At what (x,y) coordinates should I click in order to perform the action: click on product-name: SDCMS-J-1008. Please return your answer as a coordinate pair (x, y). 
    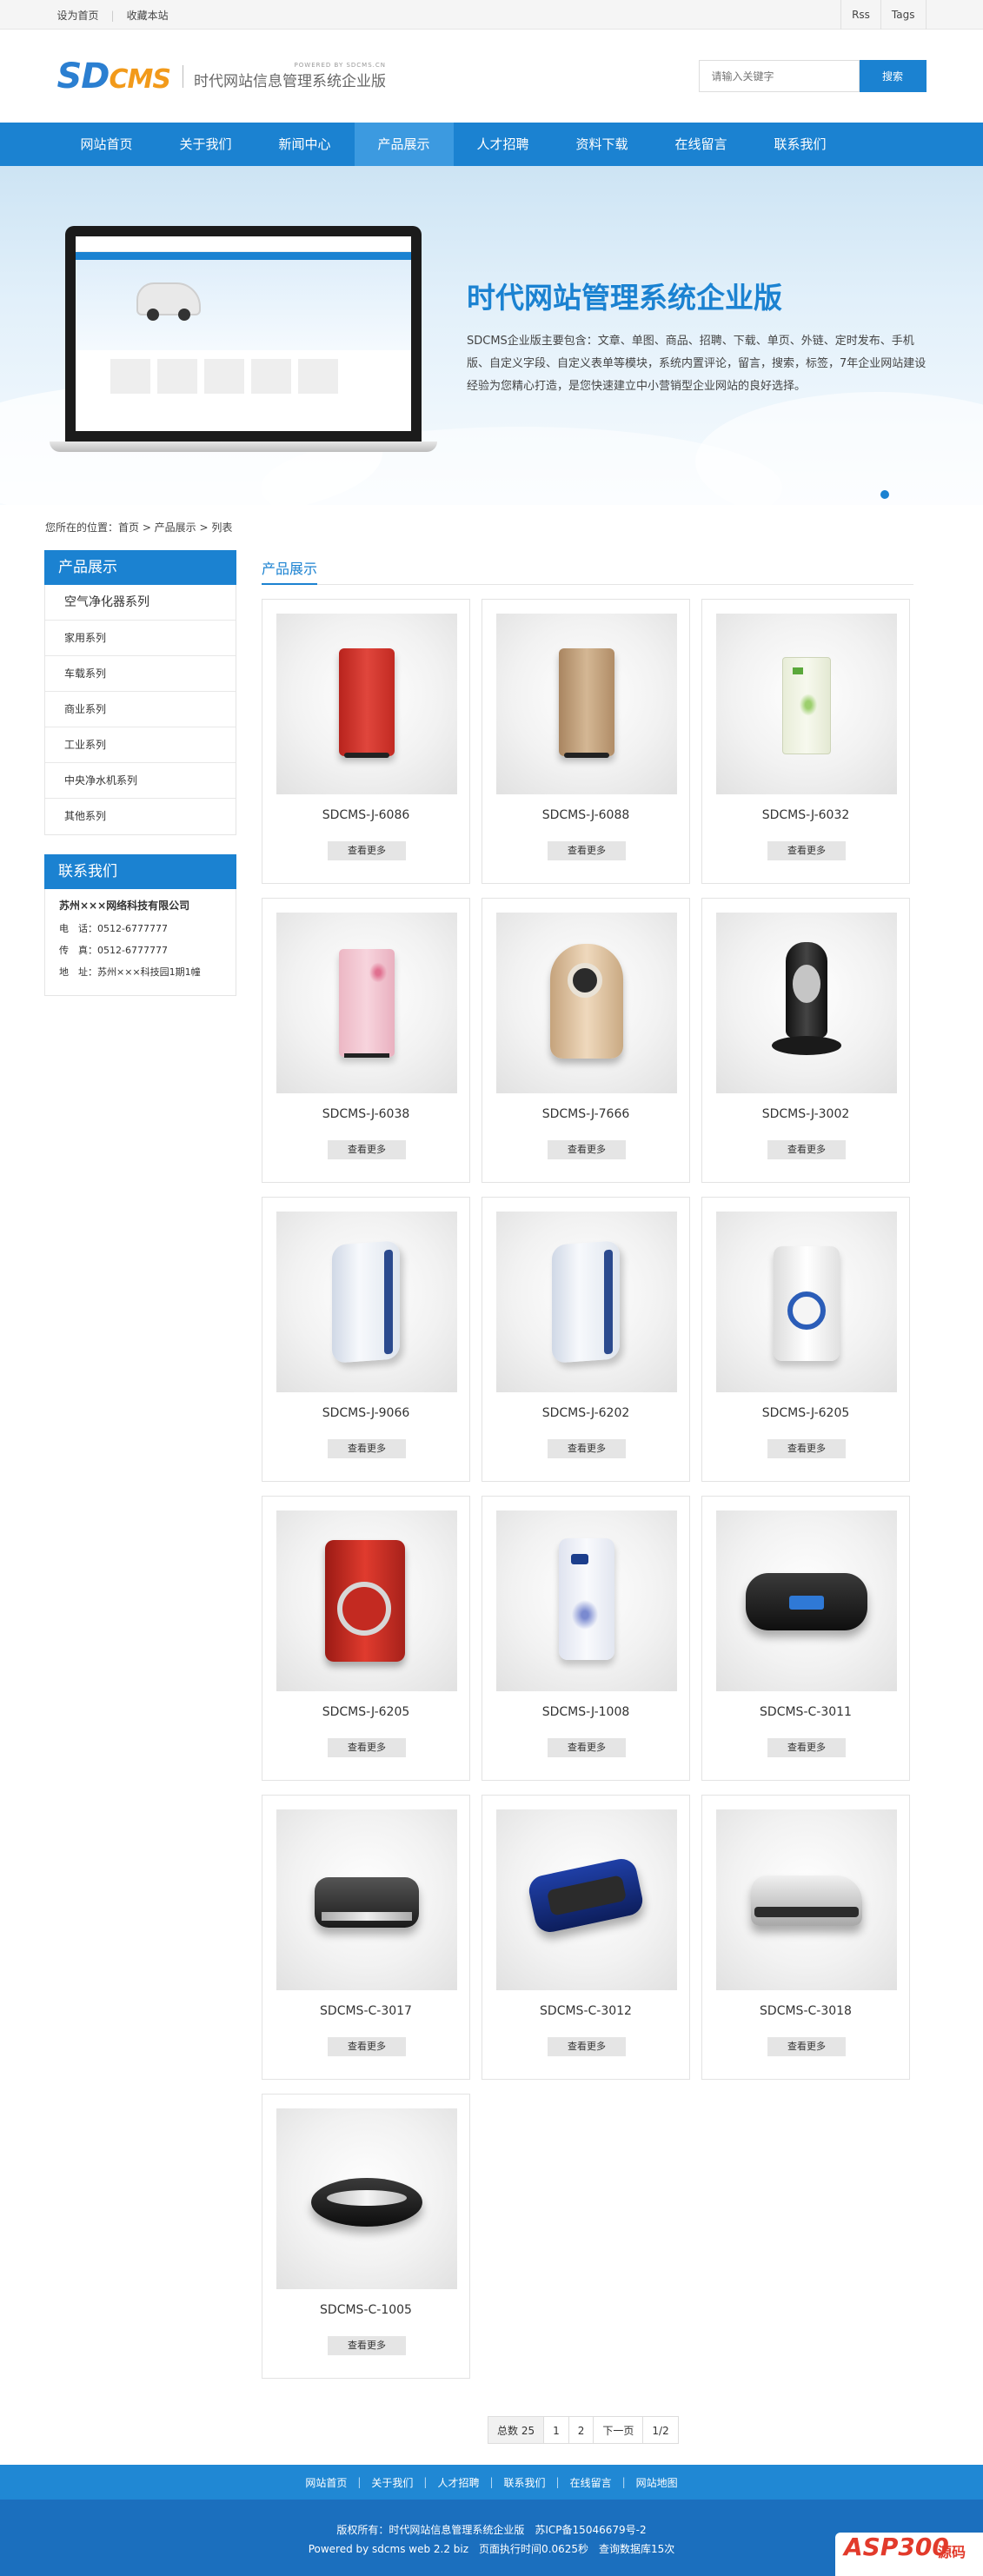
    Looking at the image, I should click on (585, 1712).